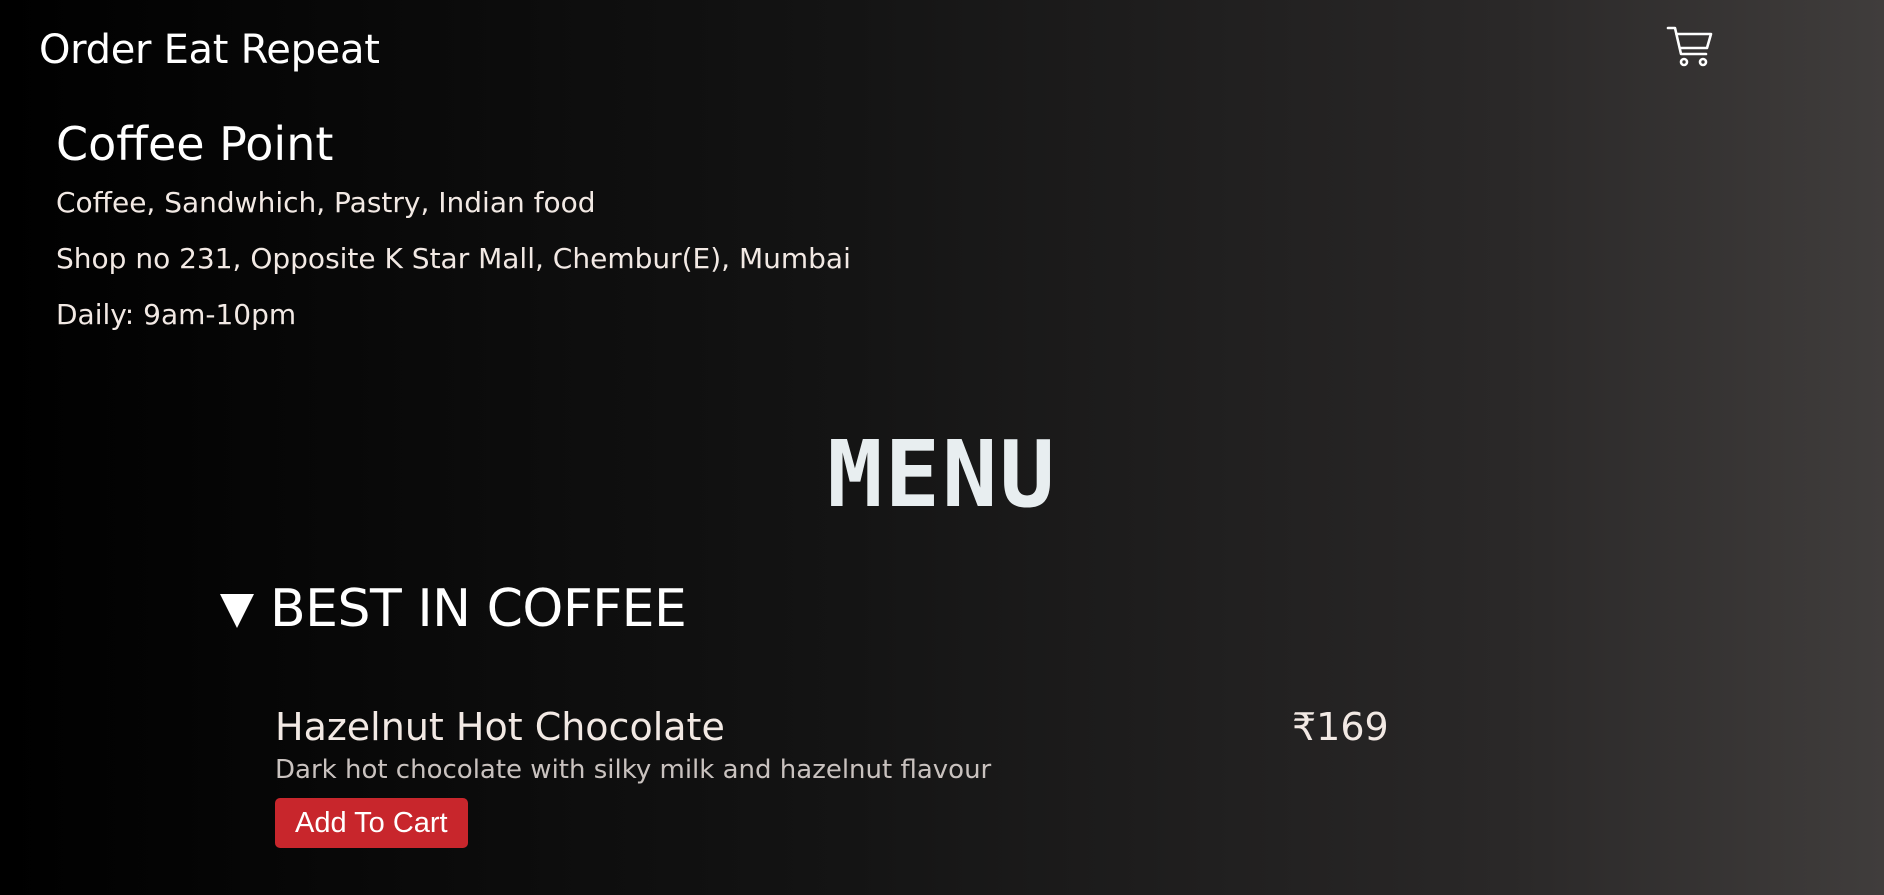  I want to click on shop-name: Coffee Point, so click(195, 144).